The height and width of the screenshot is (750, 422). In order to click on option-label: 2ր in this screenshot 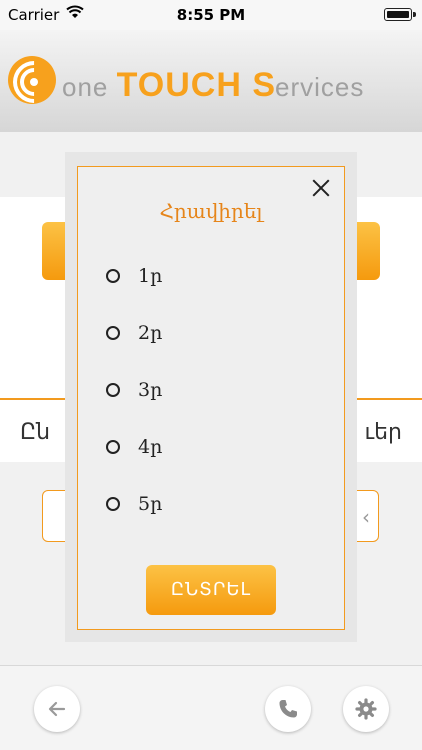, I will do `click(150, 333)`.